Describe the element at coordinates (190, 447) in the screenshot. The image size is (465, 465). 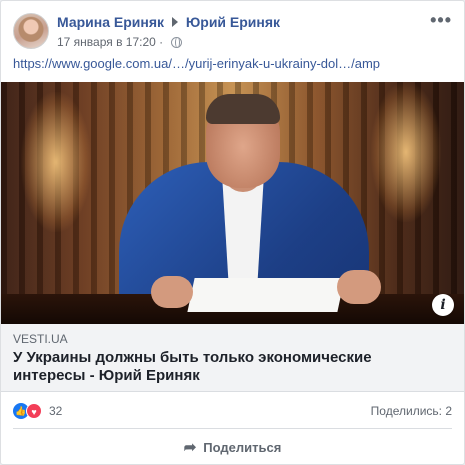
I see `share-arrow-icon: ➦` at that location.